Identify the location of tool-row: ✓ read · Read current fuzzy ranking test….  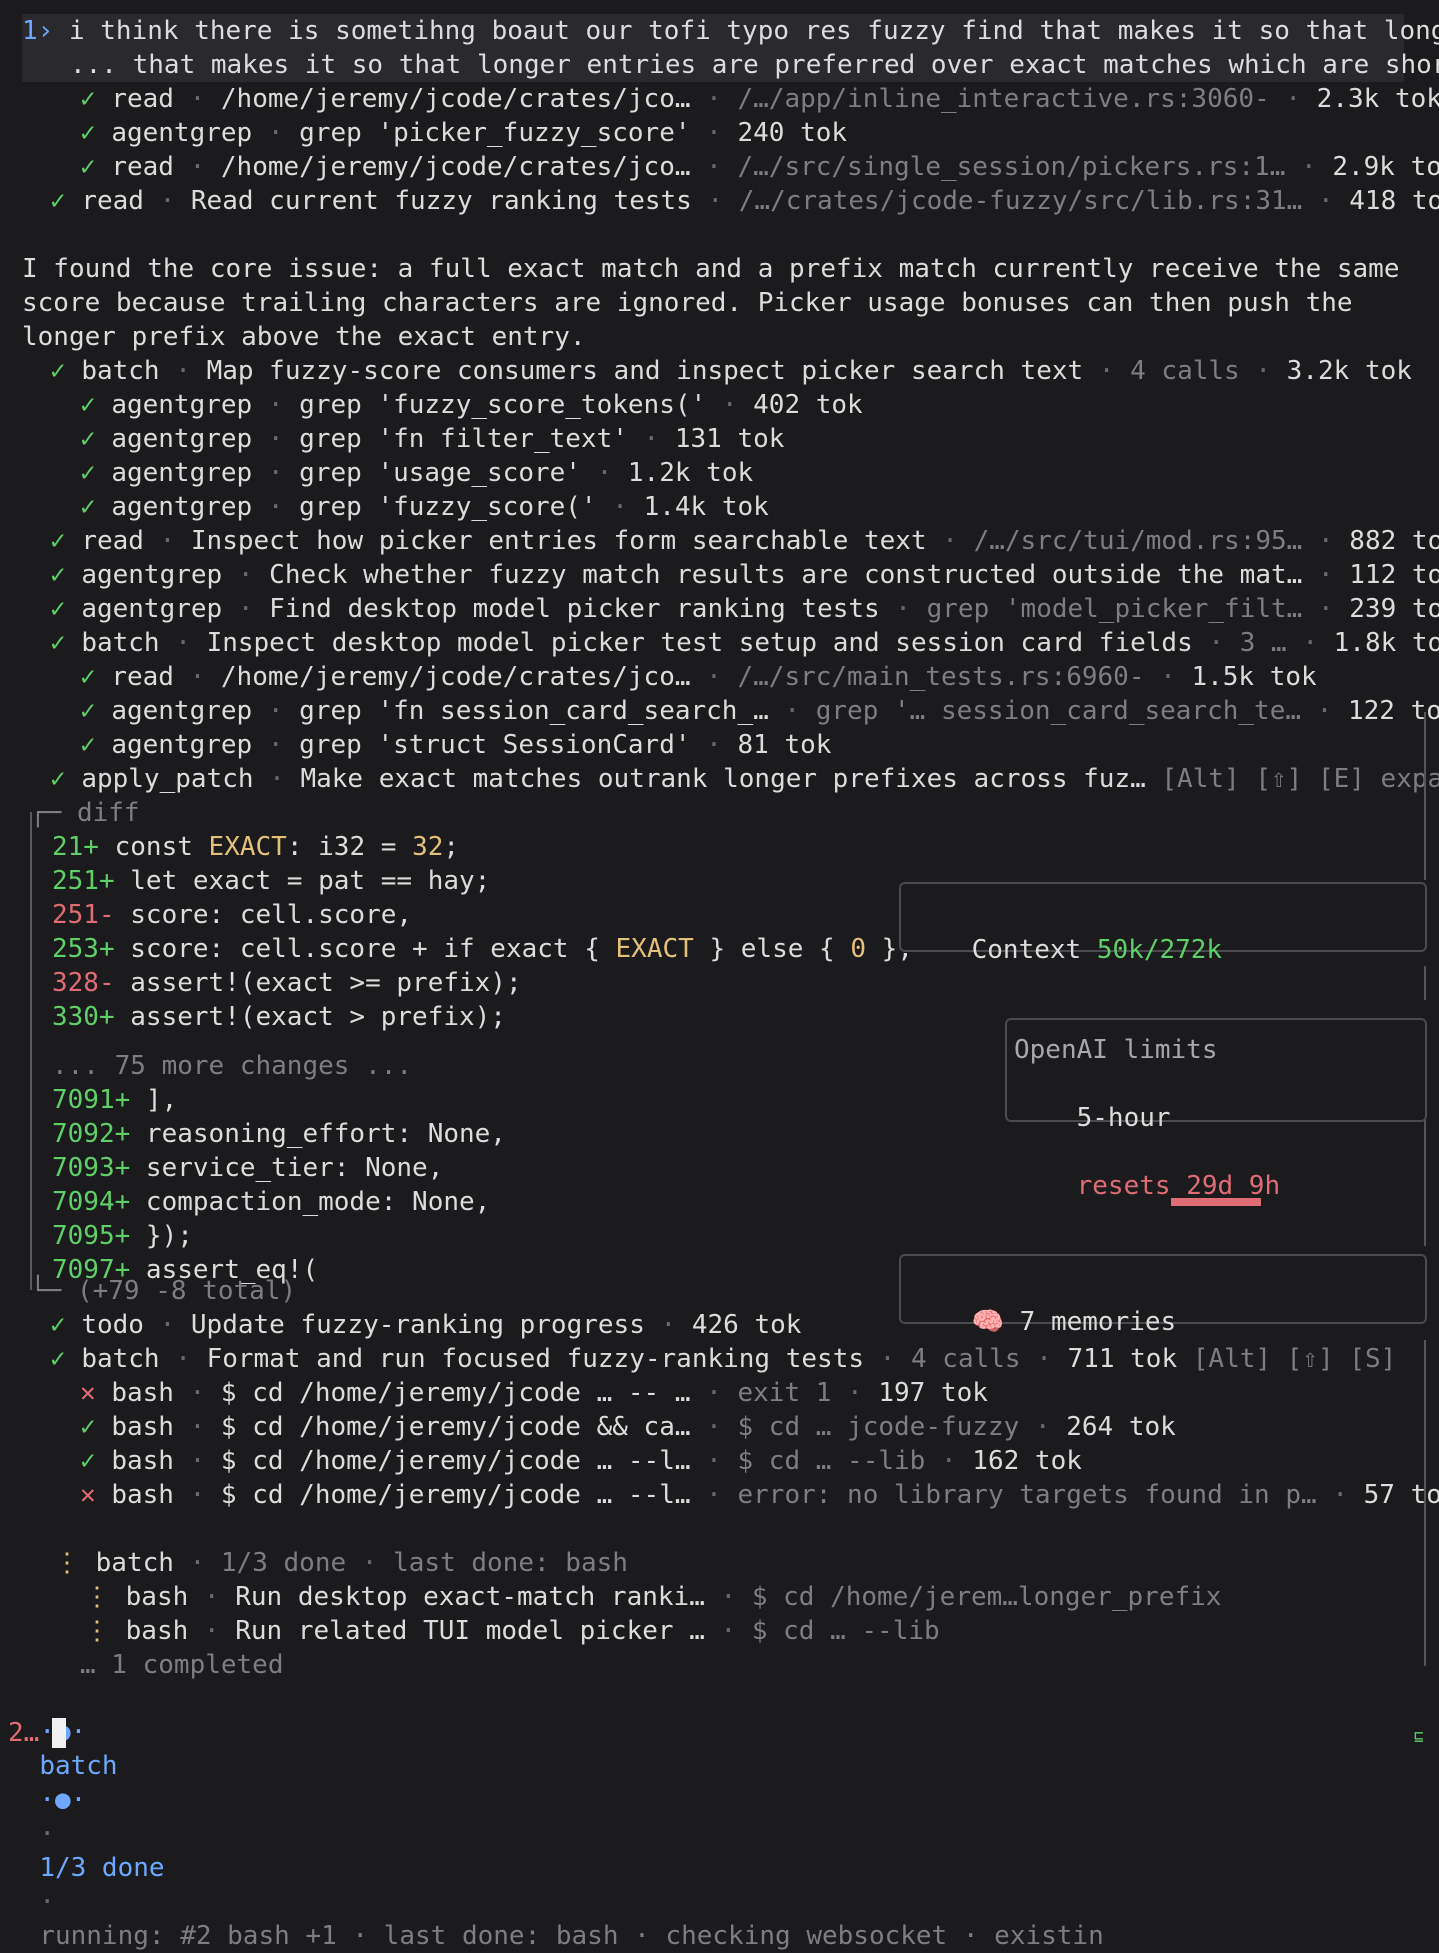
(744, 201).